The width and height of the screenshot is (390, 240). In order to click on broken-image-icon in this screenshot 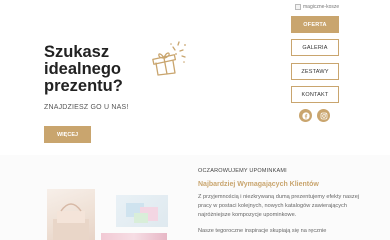, I will do `click(298, 7)`.